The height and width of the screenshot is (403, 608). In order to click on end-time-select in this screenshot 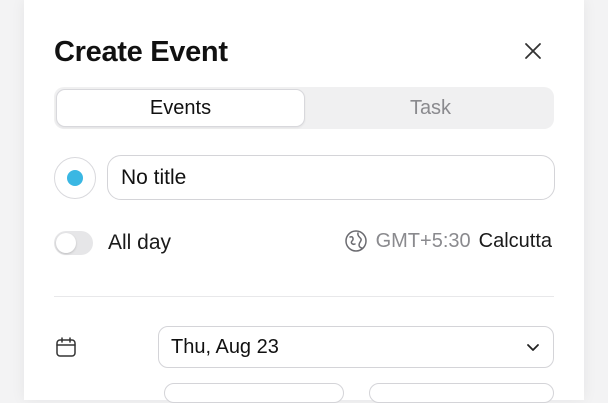, I will do `click(461, 393)`.